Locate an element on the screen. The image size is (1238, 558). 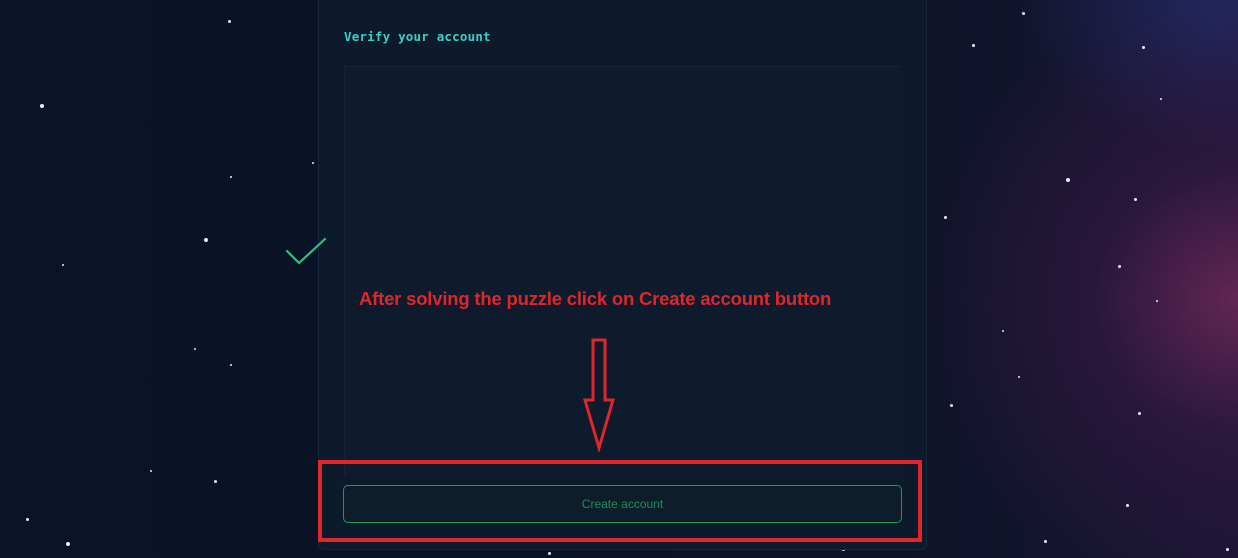
check-icon is located at coordinates (306, 251).